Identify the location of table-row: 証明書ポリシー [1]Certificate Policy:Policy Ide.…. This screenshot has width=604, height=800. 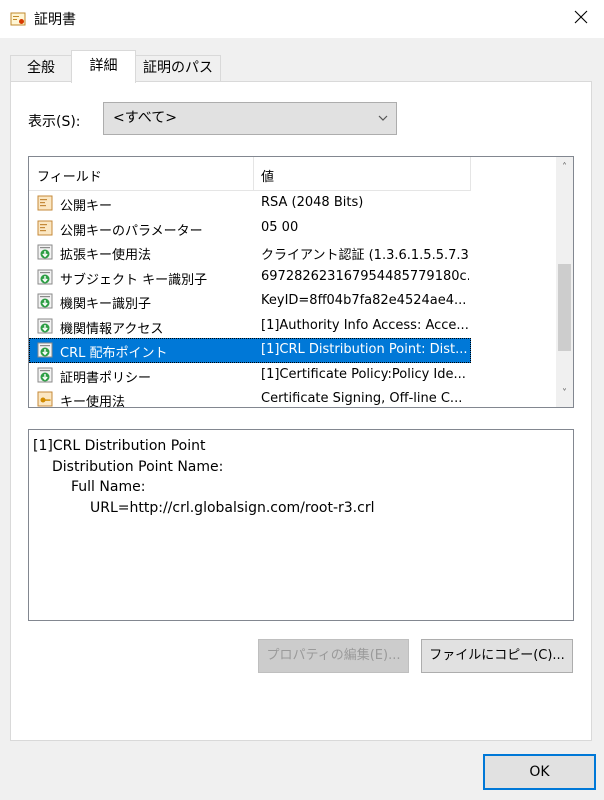
(250, 375).